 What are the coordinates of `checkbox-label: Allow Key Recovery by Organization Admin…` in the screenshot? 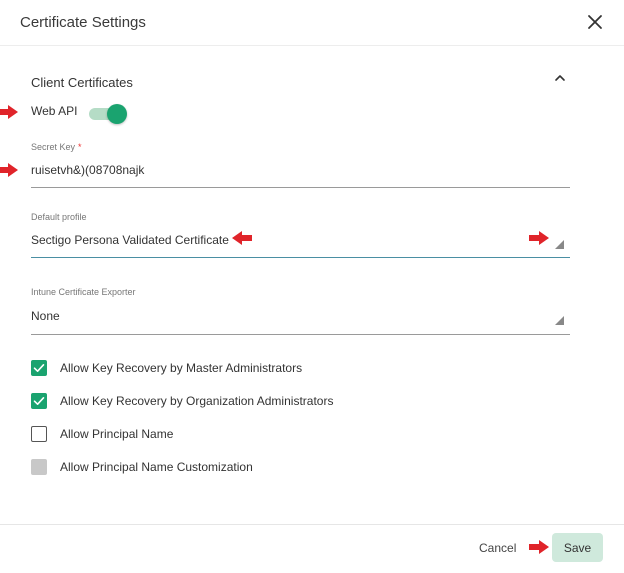 It's located at (197, 401).